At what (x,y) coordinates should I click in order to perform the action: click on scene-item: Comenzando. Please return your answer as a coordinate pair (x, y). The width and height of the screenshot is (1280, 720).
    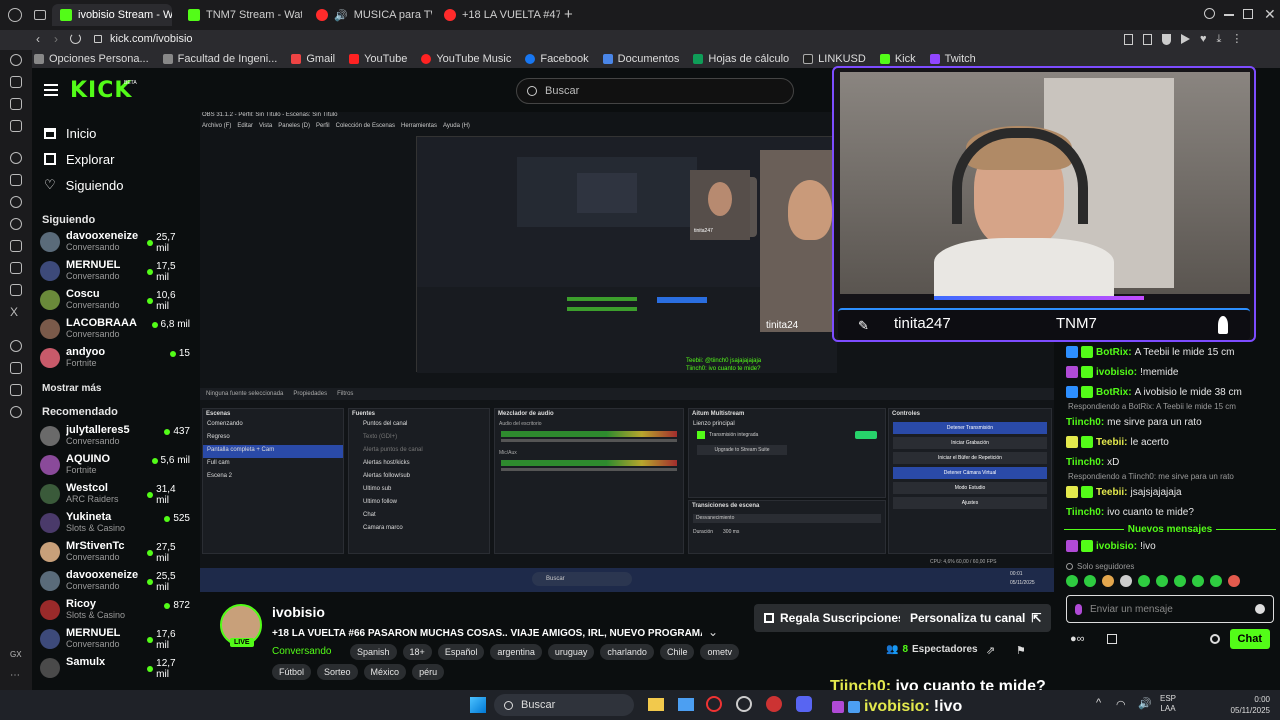
    Looking at the image, I should click on (273, 425).